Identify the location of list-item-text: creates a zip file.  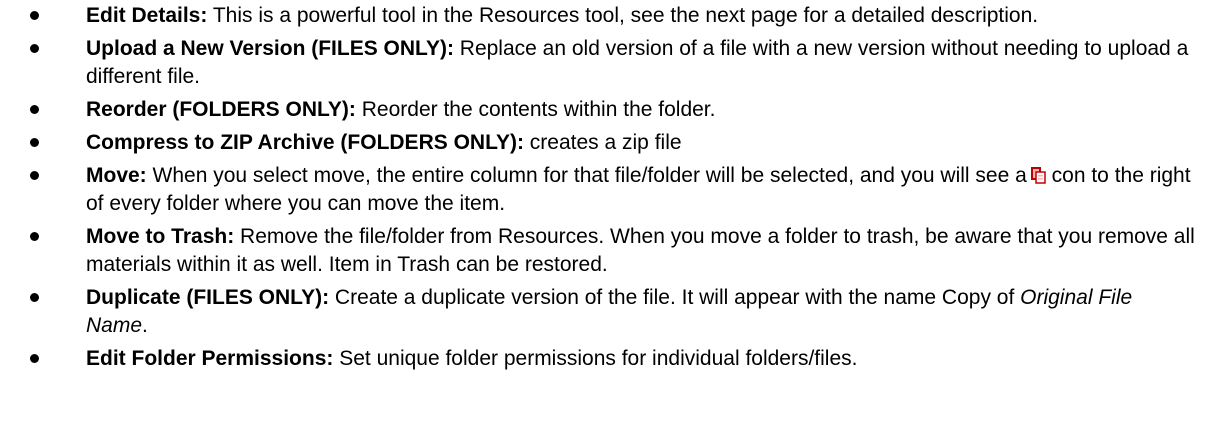
(602, 142).